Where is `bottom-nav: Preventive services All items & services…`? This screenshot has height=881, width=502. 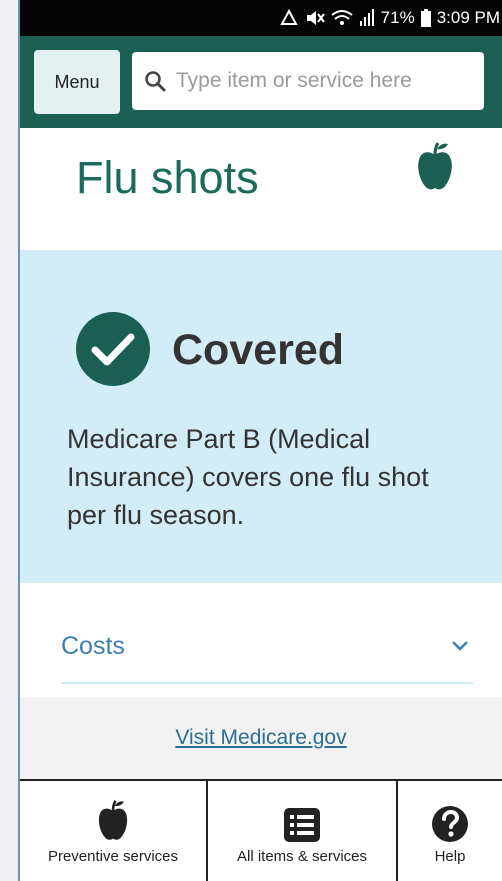 bottom-nav: Preventive services All items & services… is located at coordinates (261, 830).